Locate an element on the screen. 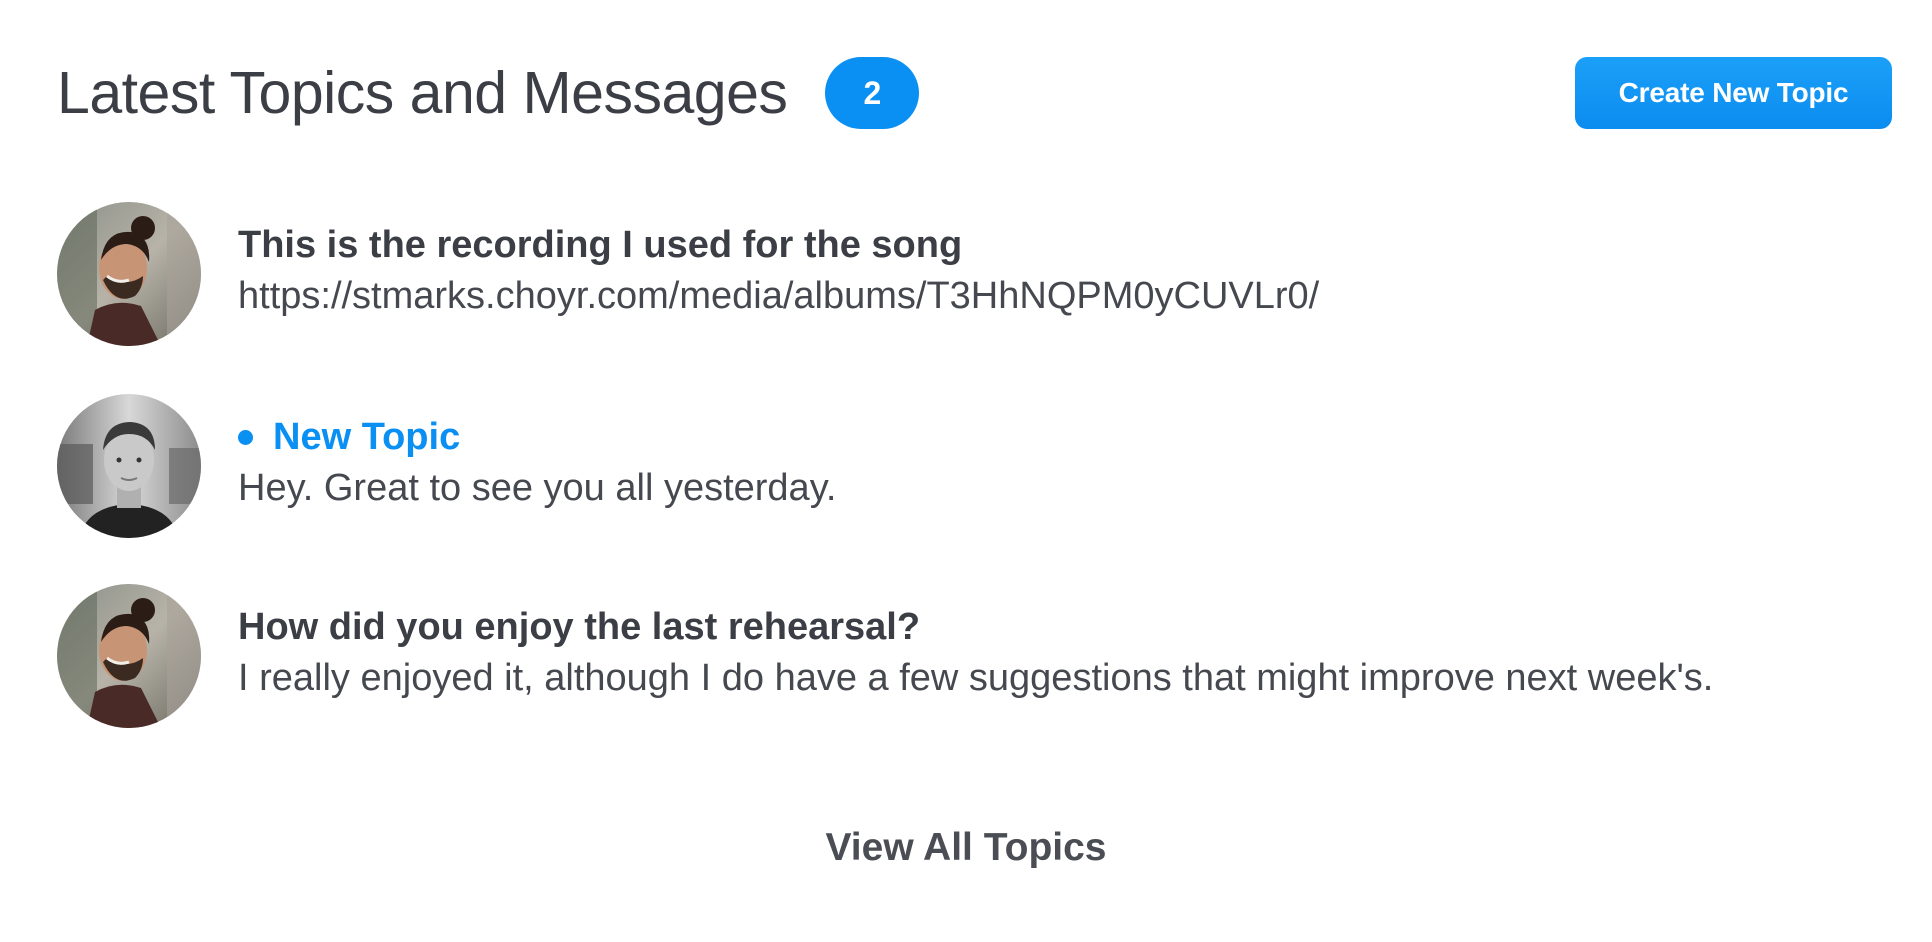  man-portrait-bw-avatar is located at coordinates (129, 466).